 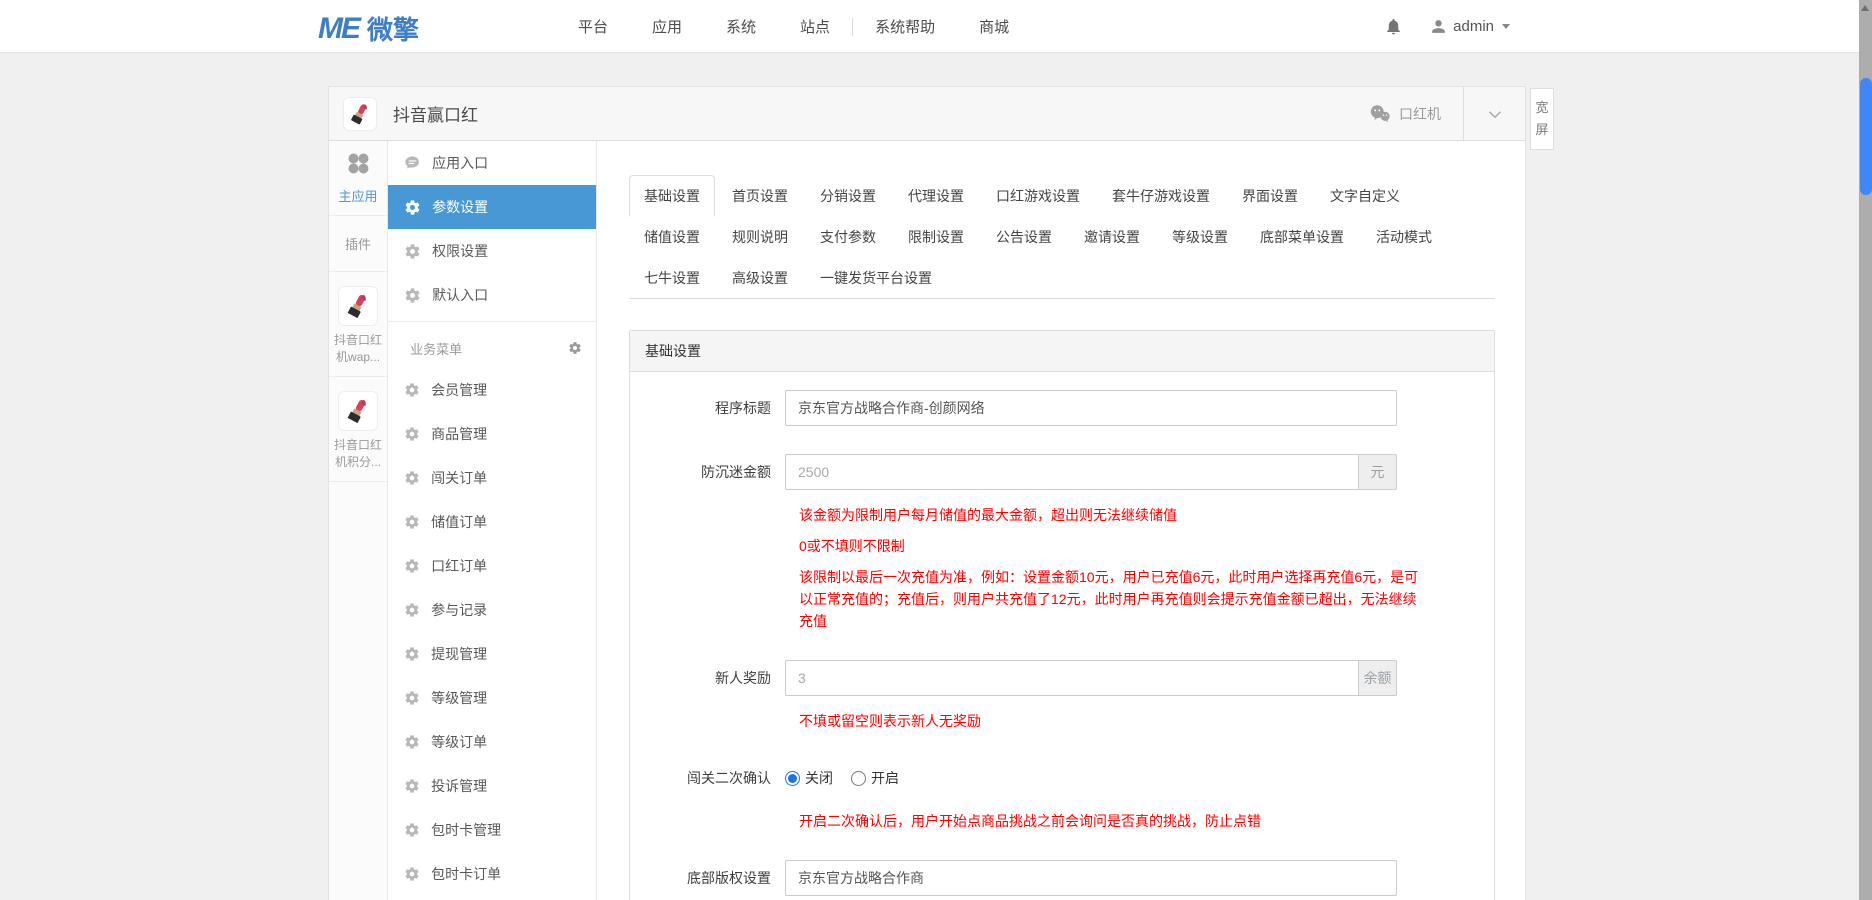 I want to click on tab-lipstick-game-settings: 口红游戏设置, so click(x=1038, y=196).